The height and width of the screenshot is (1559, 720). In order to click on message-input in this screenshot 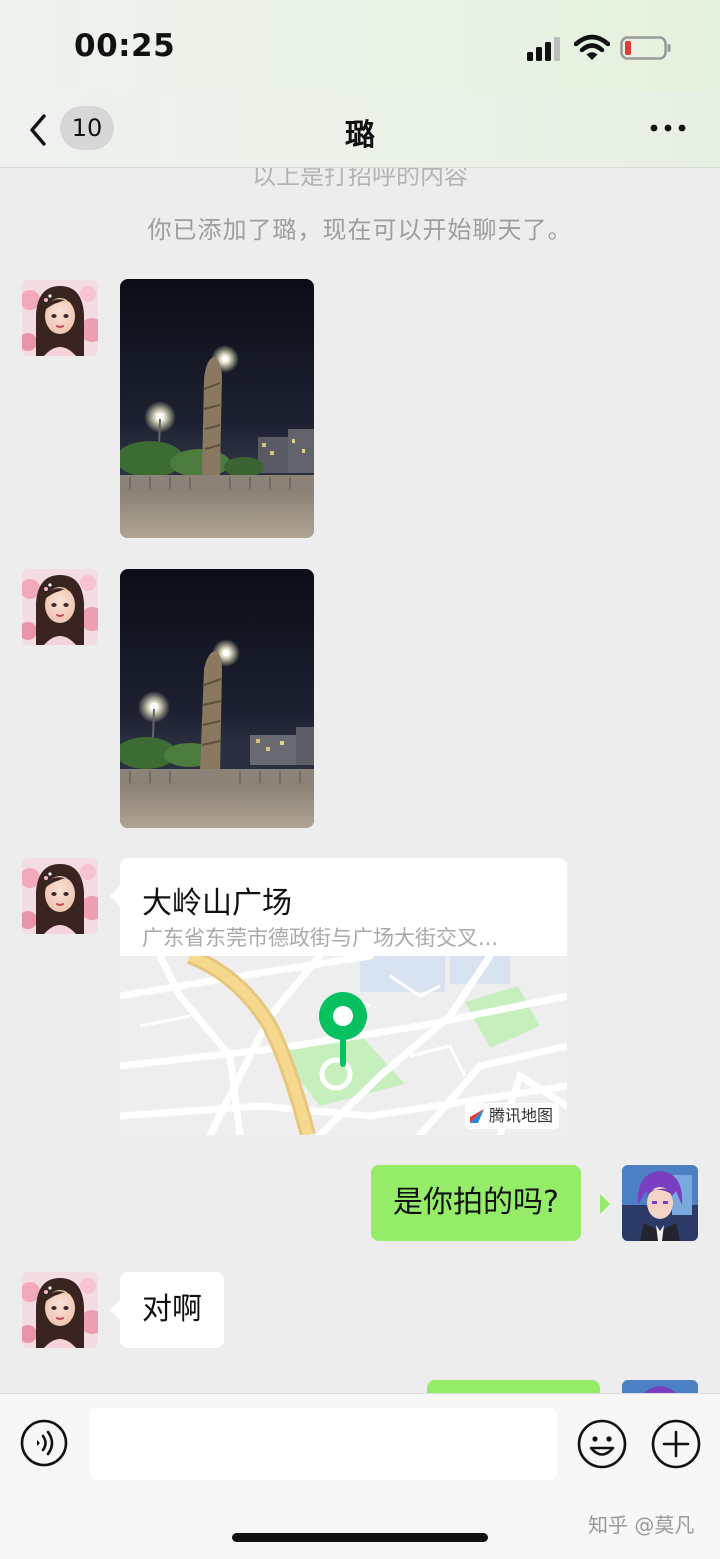, I will do `click(323, 1444)`.